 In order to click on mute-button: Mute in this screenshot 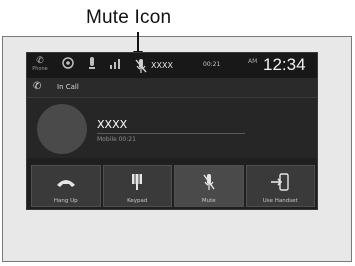, I will do `click(209, 186)`.